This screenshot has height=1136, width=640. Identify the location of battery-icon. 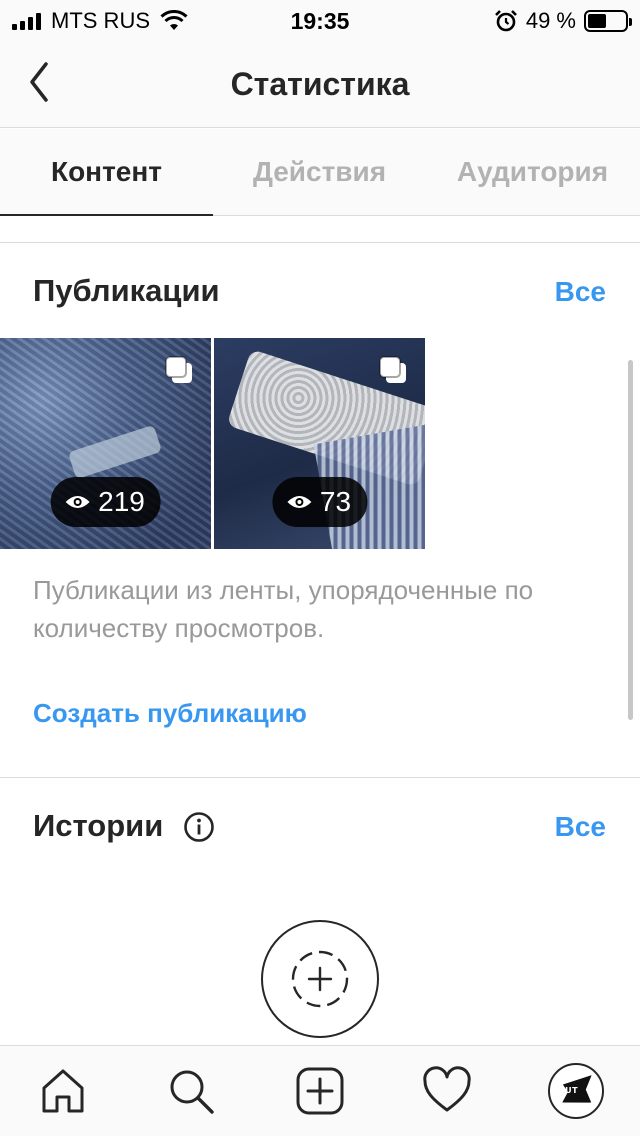
(608, 21).